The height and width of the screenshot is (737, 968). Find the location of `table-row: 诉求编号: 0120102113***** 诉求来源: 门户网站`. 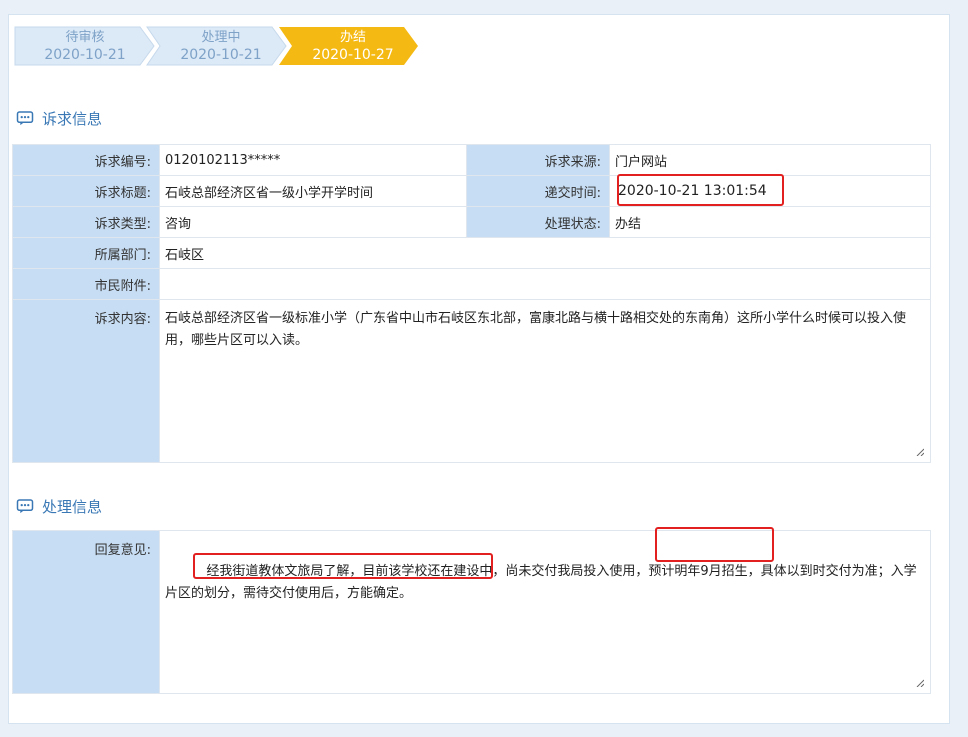

table-row: 诉求编号: 0120102113***** 诉求来源: 门户网站 is located at coordinates (471, 160).